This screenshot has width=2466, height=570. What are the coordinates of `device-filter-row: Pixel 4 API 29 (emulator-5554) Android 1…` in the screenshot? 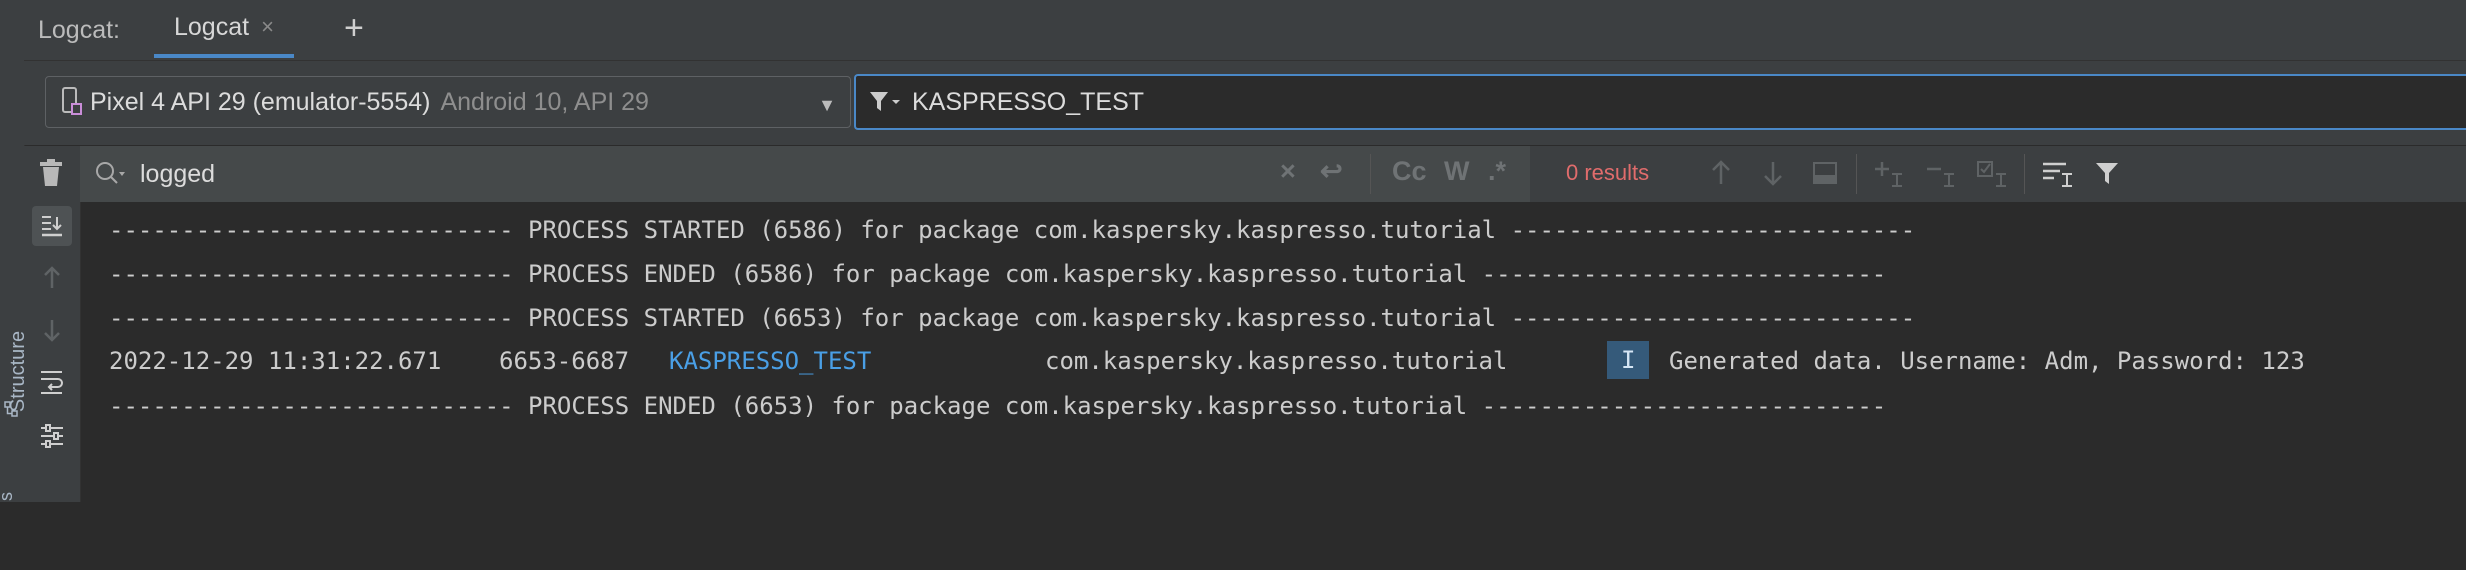 It's located at (1245, 103).